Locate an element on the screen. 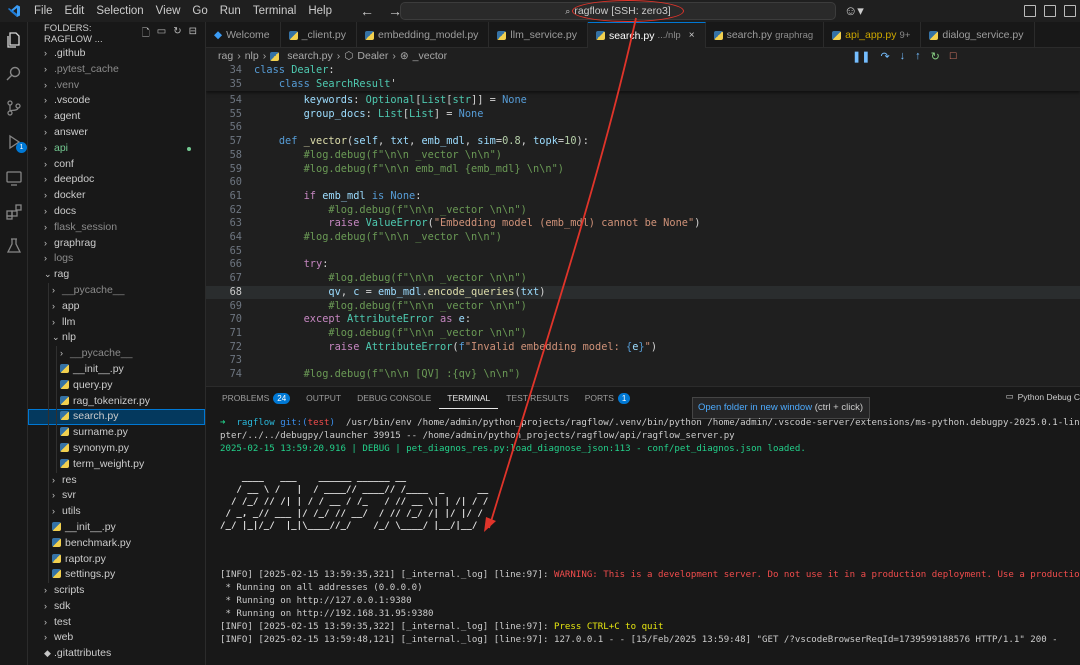  folder-item: ⌄ nlp is located at coordinates (116, 338).